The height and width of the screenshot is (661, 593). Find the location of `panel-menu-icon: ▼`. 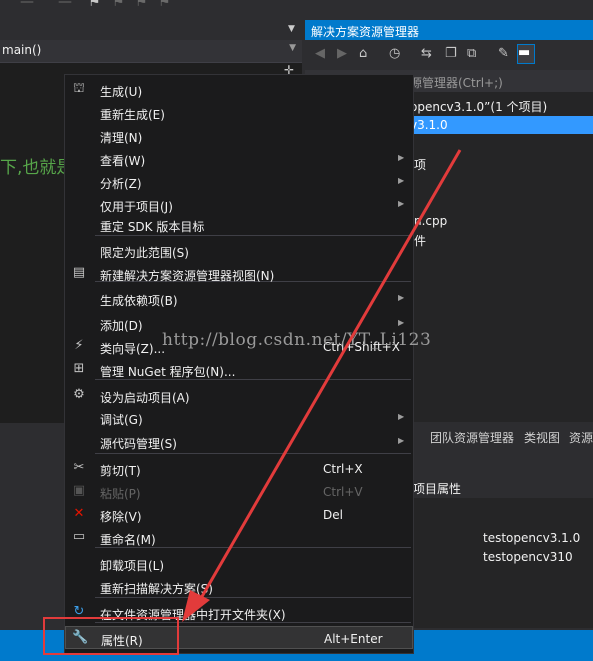

panel-menu-icon: ▼ is located at coordinates (291, 29).